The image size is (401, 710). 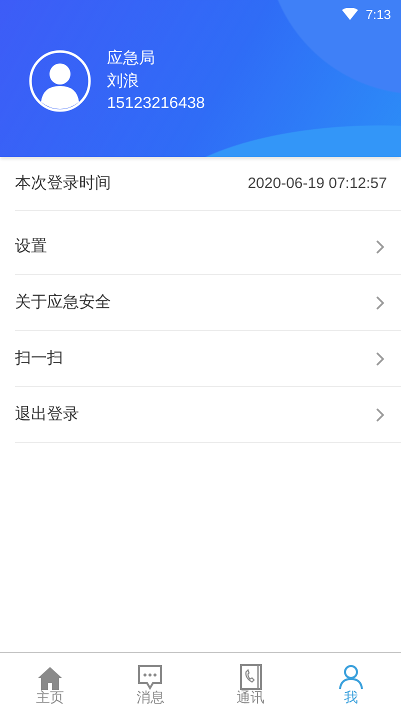 I want to click on wifi-icon, so click(x=350, y=14).